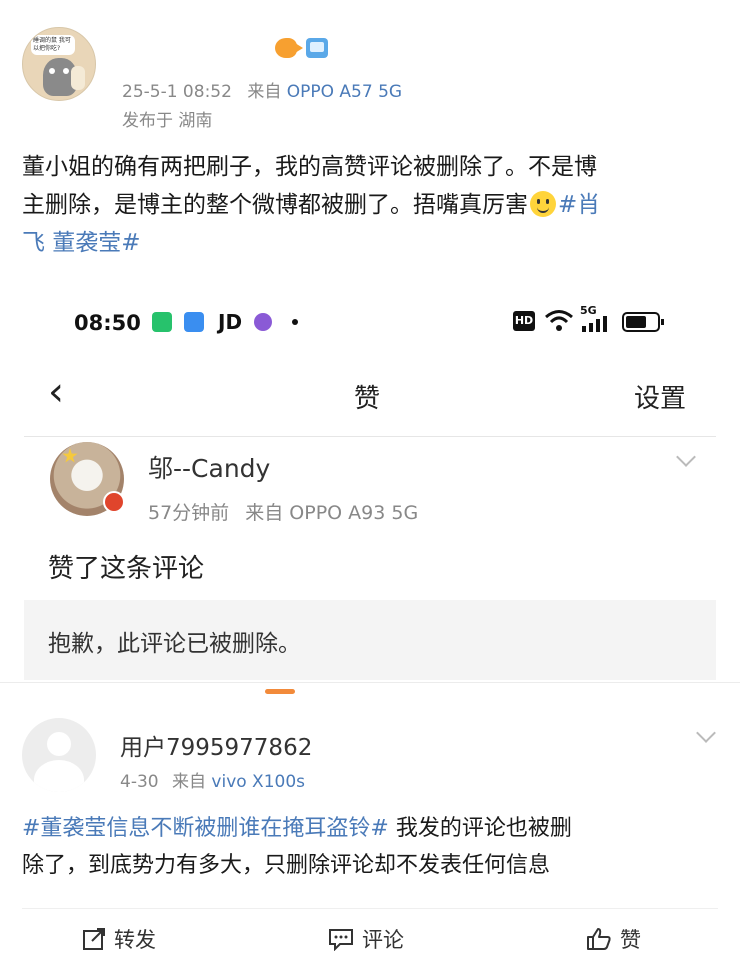 The width and height of the screenshot is (740, 963). What do you see at coordinates (613, 939) in the screenshot?
I see `like-button: 赞` at bounding box center [613, 939].